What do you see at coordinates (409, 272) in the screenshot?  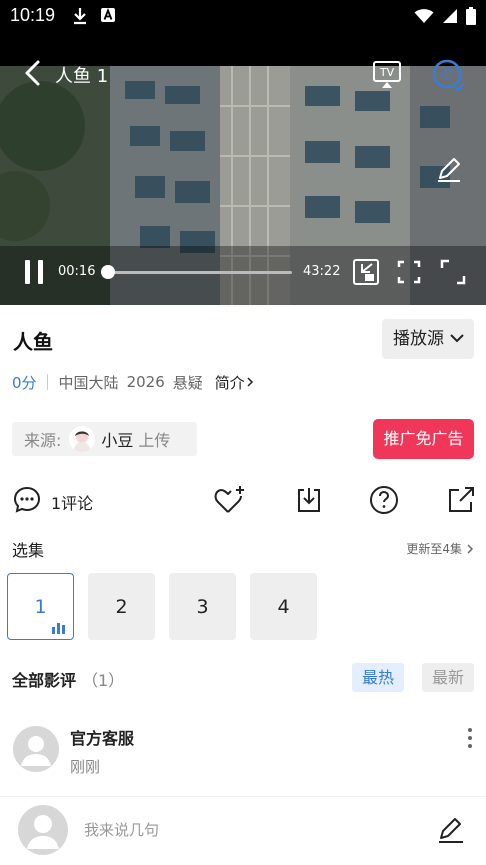 I see `fit-screen-icon` at bounding box center [409, 272].